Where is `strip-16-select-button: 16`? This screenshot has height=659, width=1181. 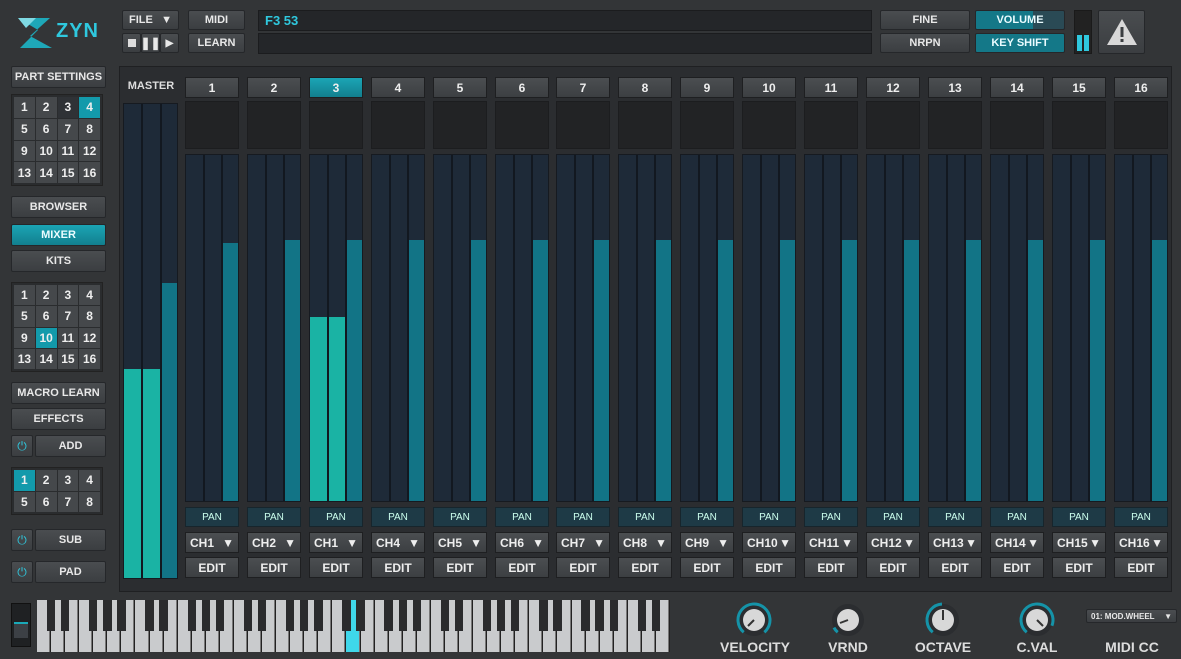 strip-16-select-button: 16 is located at coordinates (1141, 87).